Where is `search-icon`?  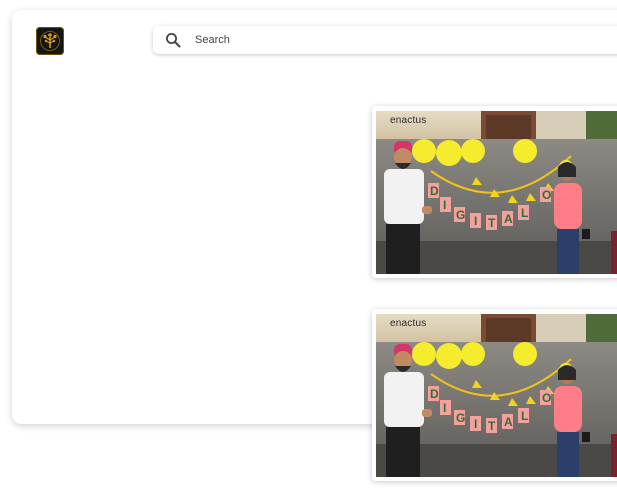
search-icon is located at coordinates (173, 40).